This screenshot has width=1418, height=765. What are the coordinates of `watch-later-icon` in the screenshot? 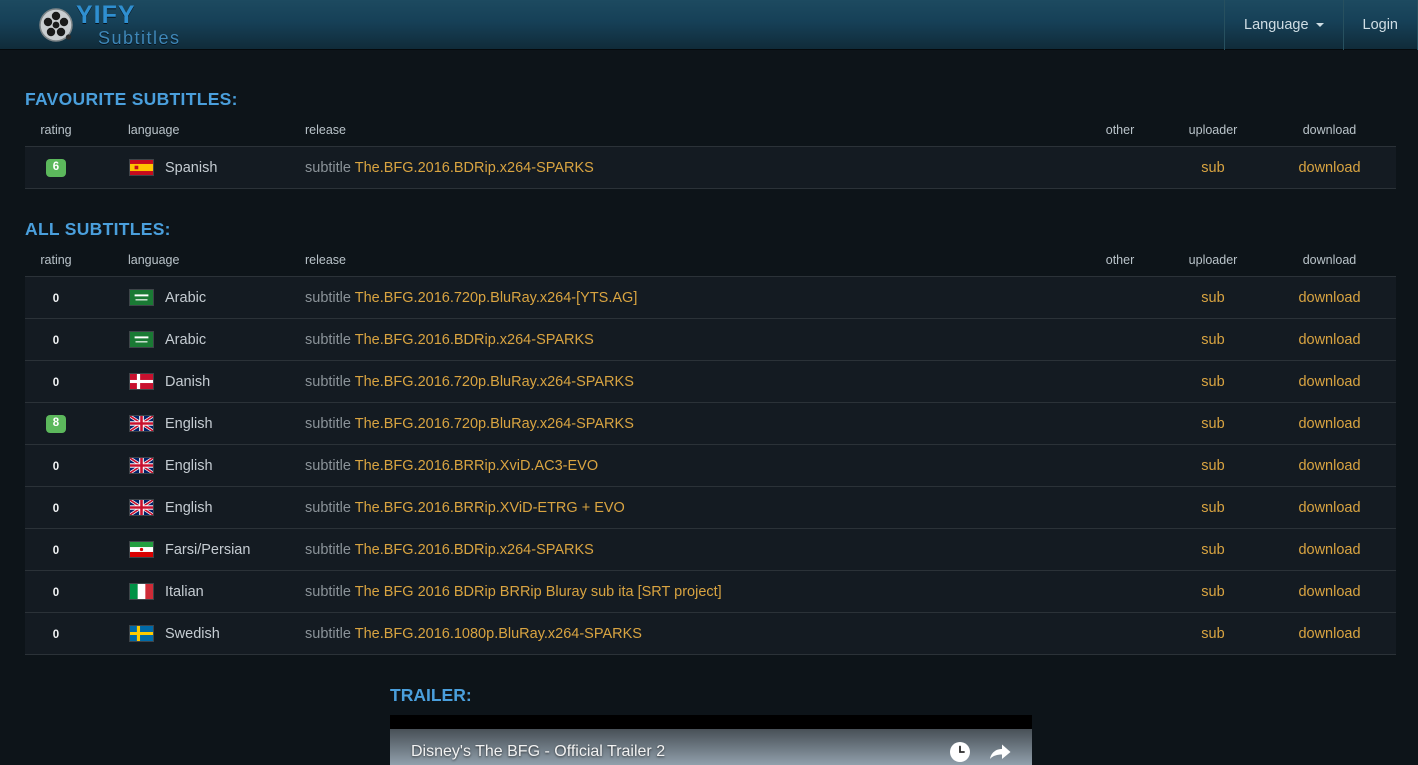 It's located at (960, 752).